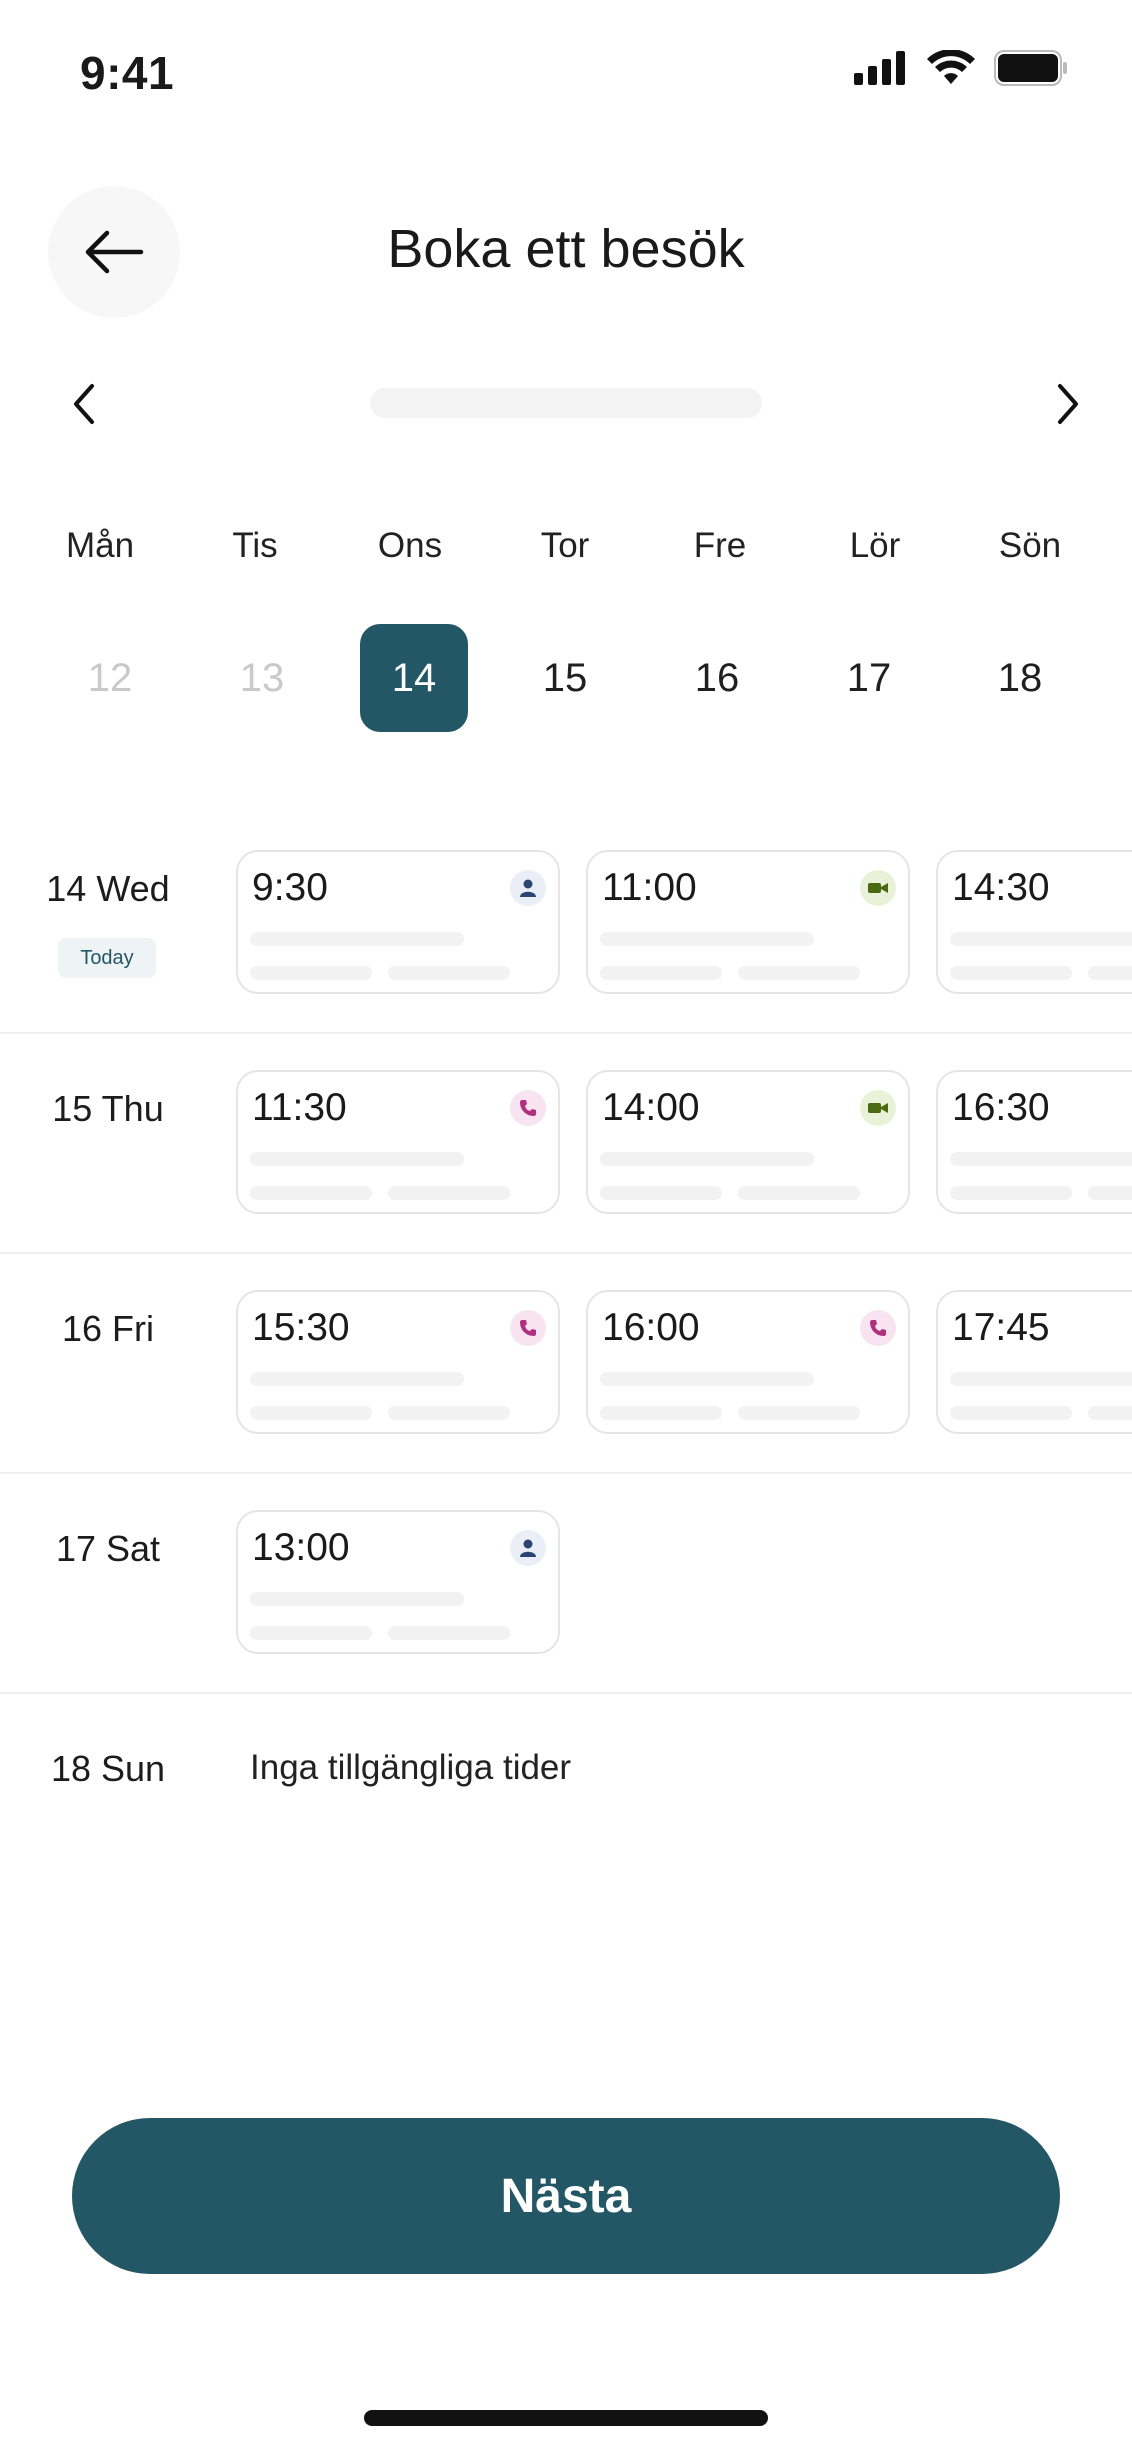  Describe the element at coordinates (717, 678) in the screenshot. I see `date-cell: 16` at that location.